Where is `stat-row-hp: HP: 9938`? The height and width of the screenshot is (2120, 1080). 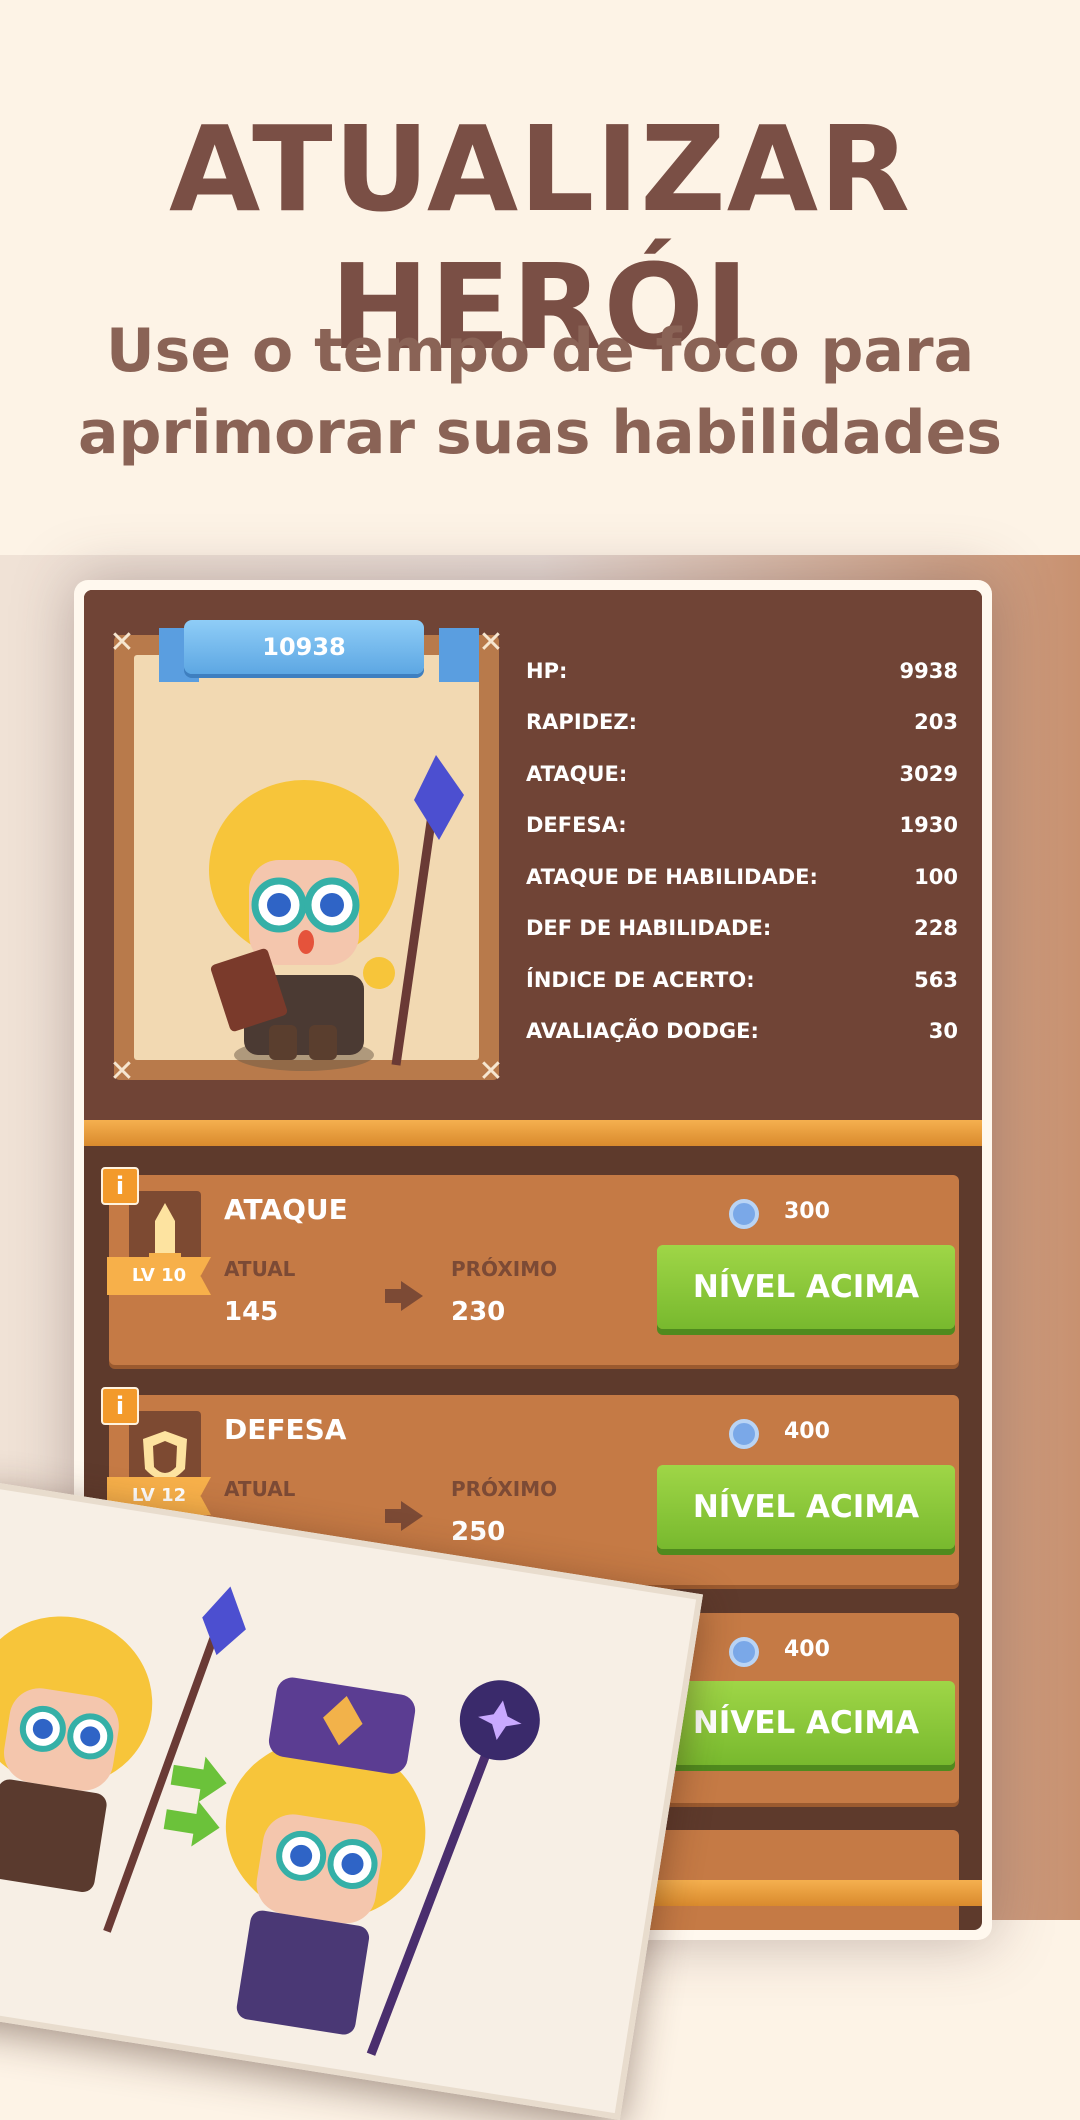
stat-row-hp: HP: 9938 is located at coordinates (742, 671).